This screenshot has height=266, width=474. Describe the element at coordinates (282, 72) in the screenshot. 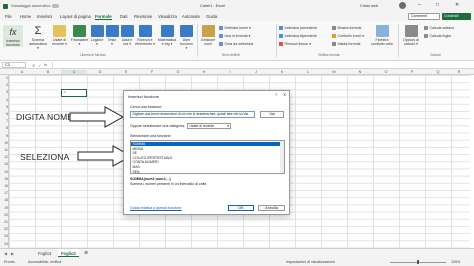

I see `column-header: K` at that location.